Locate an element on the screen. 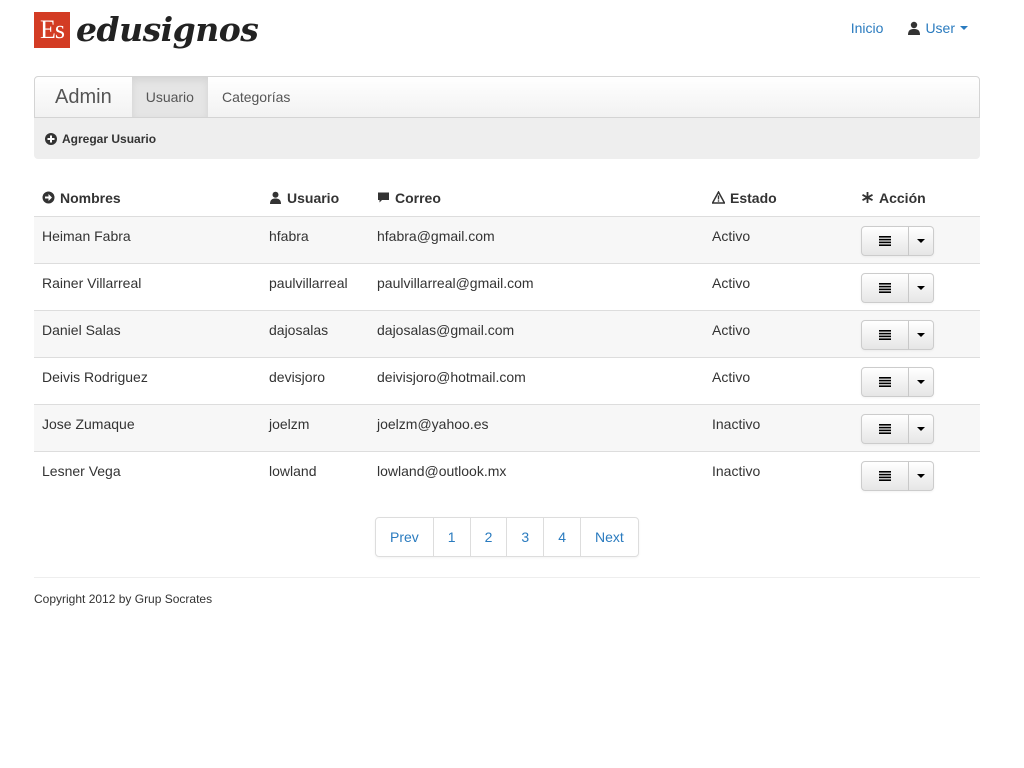 The image size is (1024, 768). pagination-next: Next is located at coordinates (608, 537).